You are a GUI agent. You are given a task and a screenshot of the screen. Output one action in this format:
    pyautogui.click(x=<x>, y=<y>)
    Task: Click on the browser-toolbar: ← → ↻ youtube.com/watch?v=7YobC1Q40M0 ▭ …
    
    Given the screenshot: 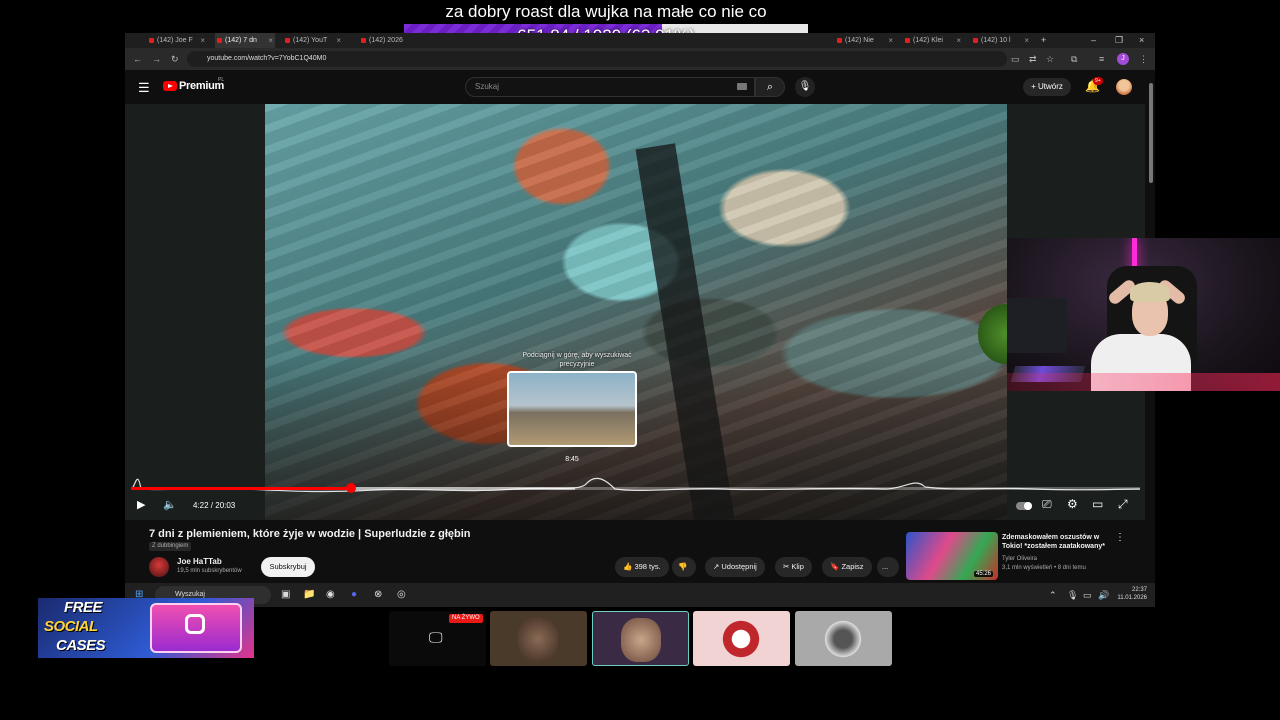 What is the action you would take?
    pyautogui.click(x=640, y=59)
    